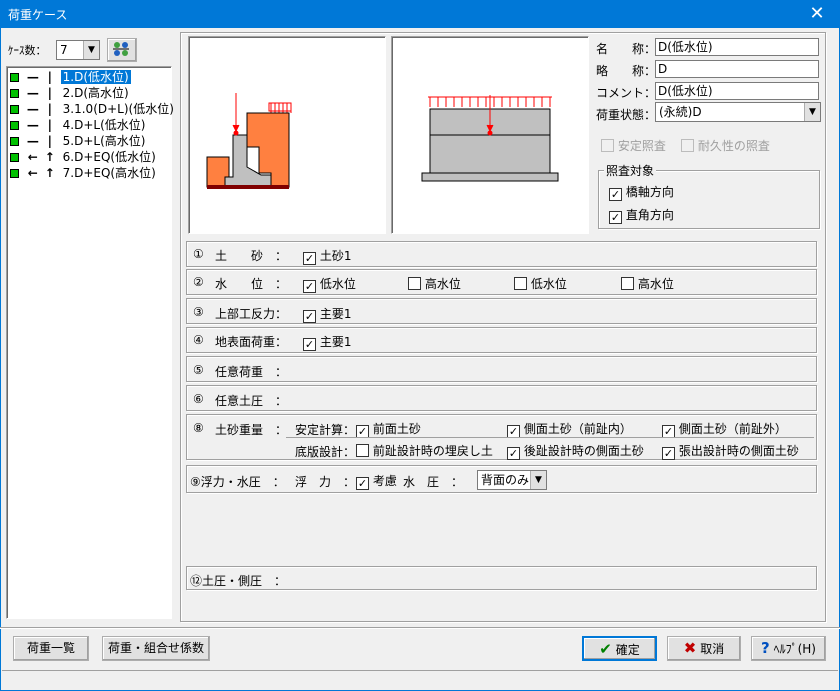 This screenshot has height=691, width=840. What do you see at coordinates (335, 256) in the screenshot?
I see `soil1-label: 土砂1` at bounding box center [335, 256].